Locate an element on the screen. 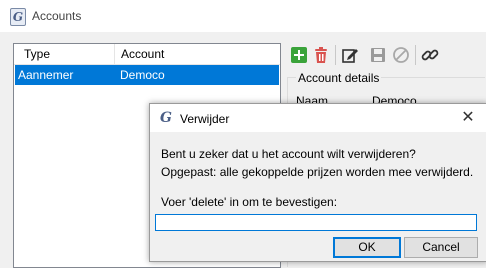 The image size is (486, 268). add-icon is located at coordinates (299, 55).